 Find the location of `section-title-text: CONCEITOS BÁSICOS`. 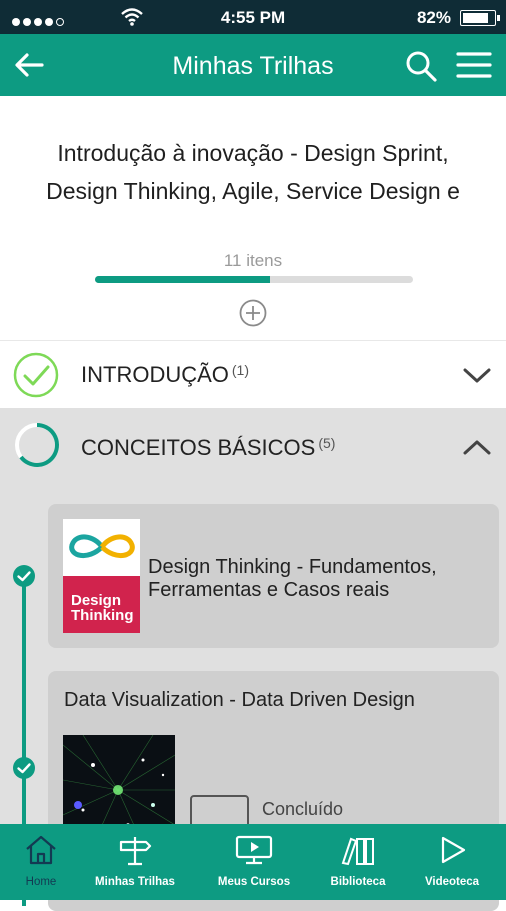

section-title-text: CONCEITOS BÁSICOS is located at coordinates (198, 447).